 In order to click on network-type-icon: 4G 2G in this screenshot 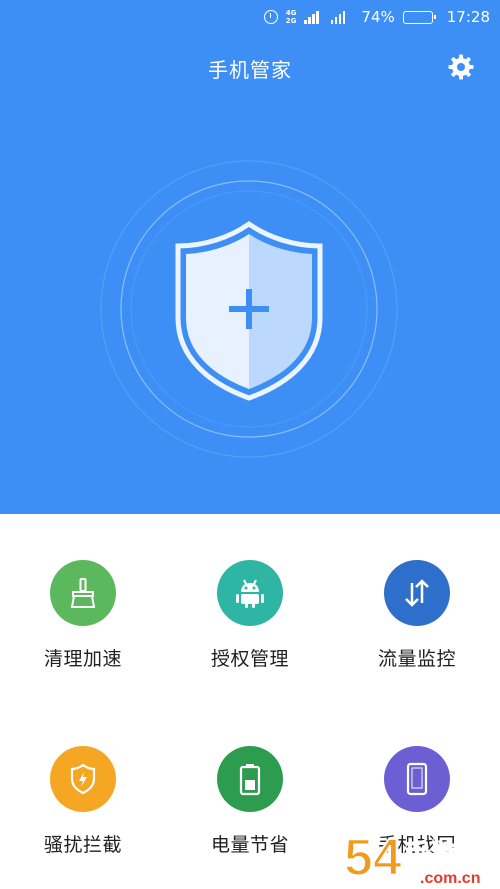, I will do `click(291, 17)`.